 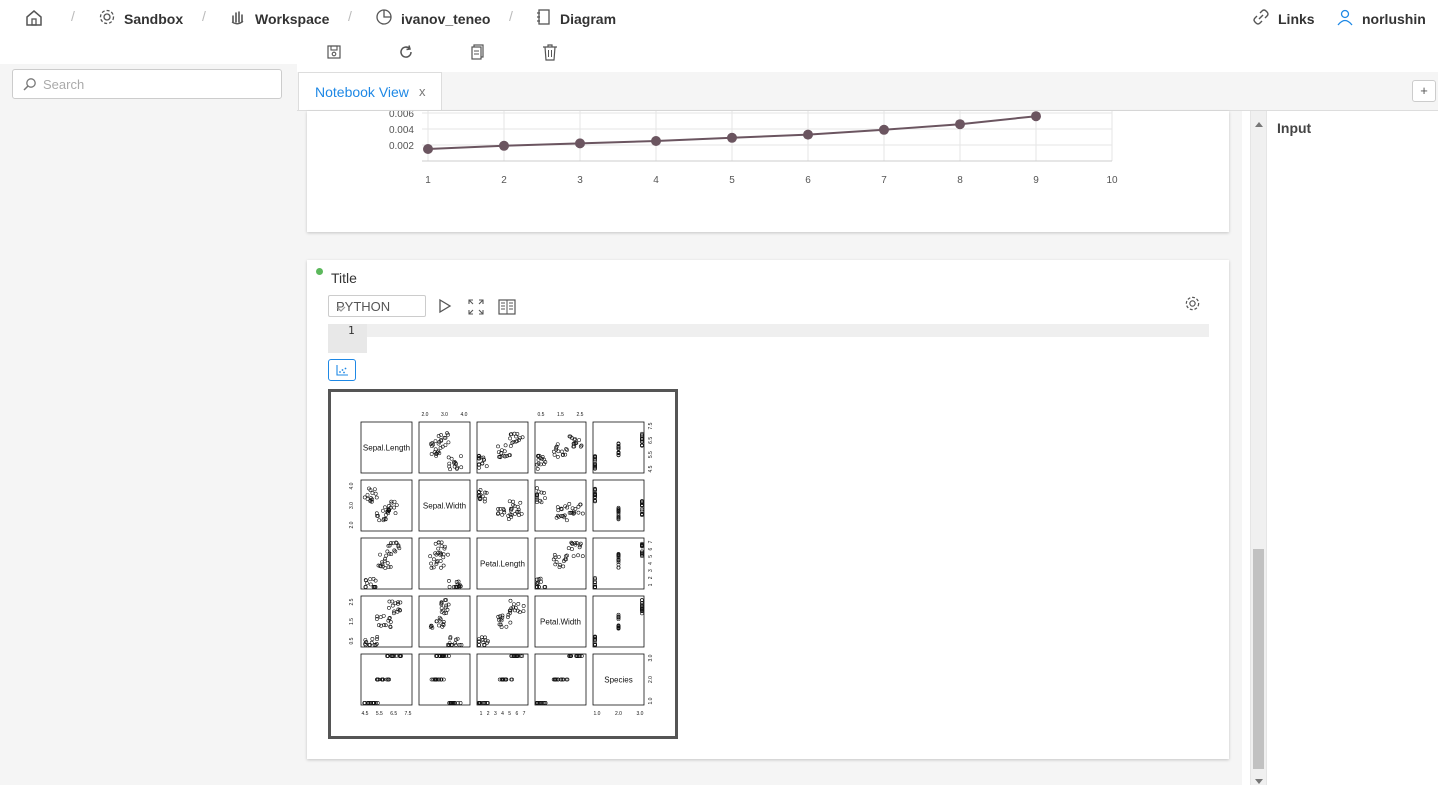 What do you see at coordinates (788, 330) in the screenshot?
I see `code-line` at bounding box center [788, 330].